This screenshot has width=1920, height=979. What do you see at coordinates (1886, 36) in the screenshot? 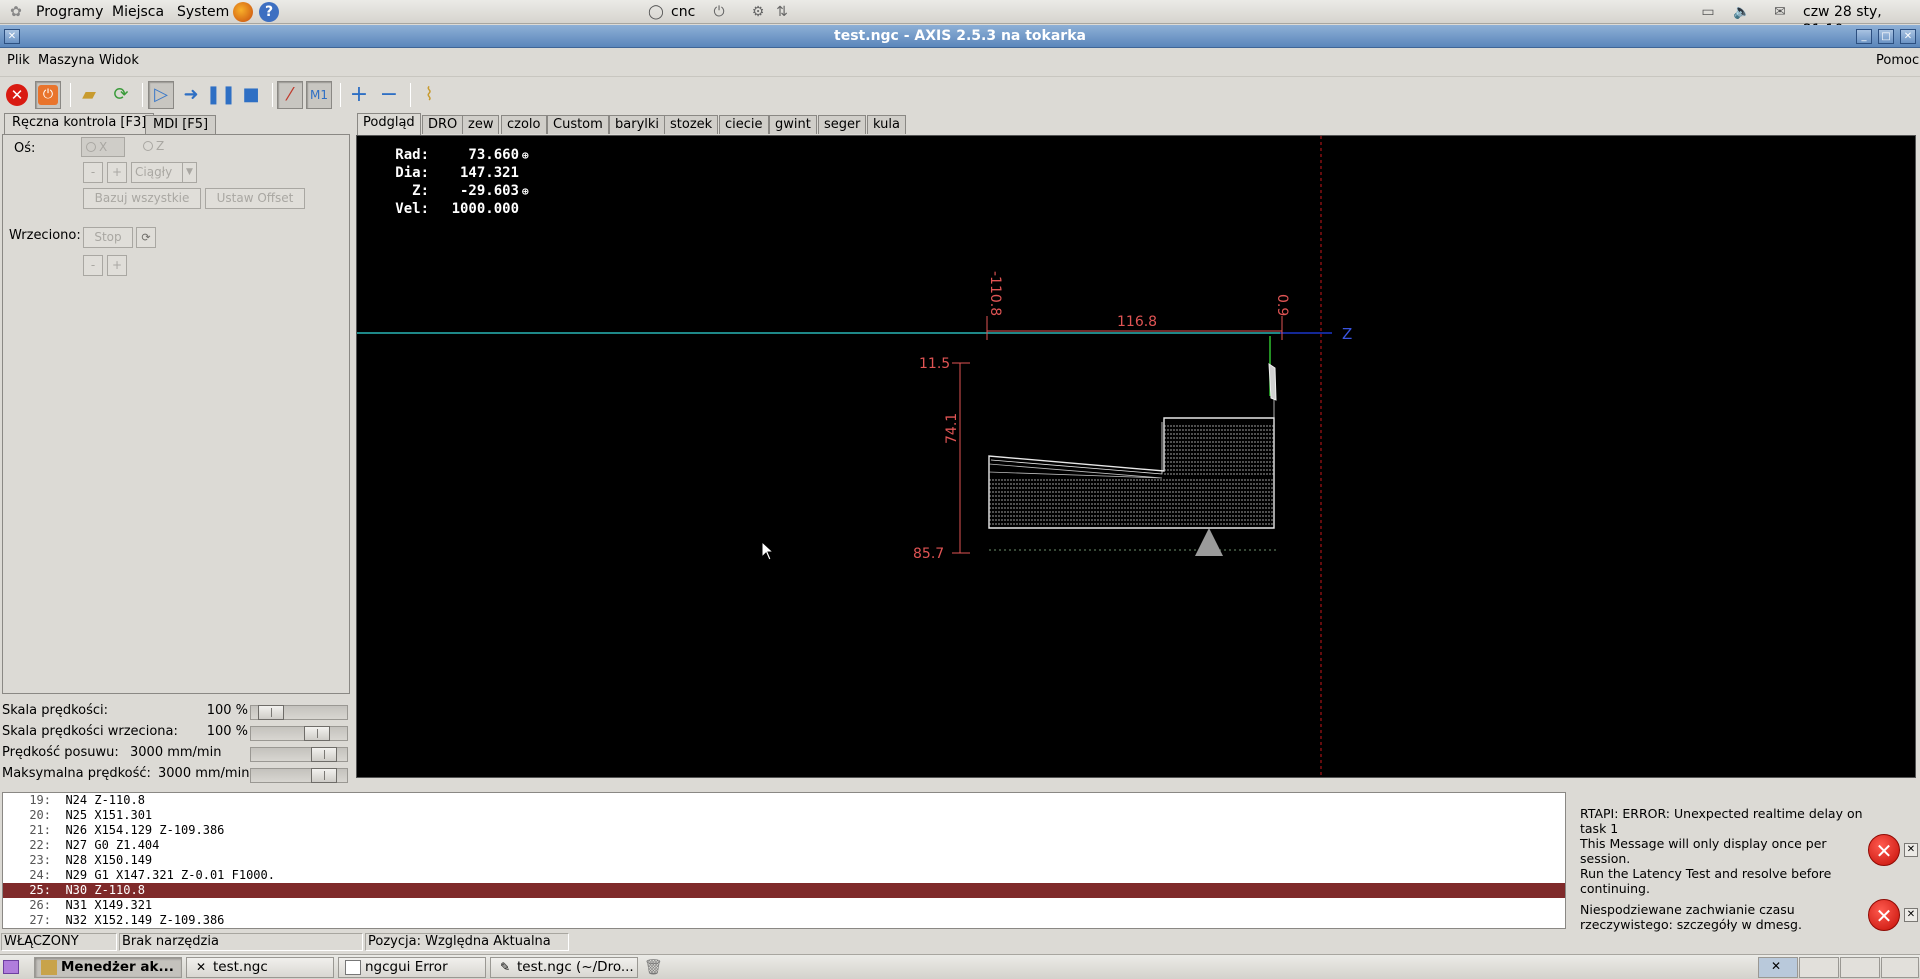
I see `maximize-icon: □` at bounding box center [1886, 36].